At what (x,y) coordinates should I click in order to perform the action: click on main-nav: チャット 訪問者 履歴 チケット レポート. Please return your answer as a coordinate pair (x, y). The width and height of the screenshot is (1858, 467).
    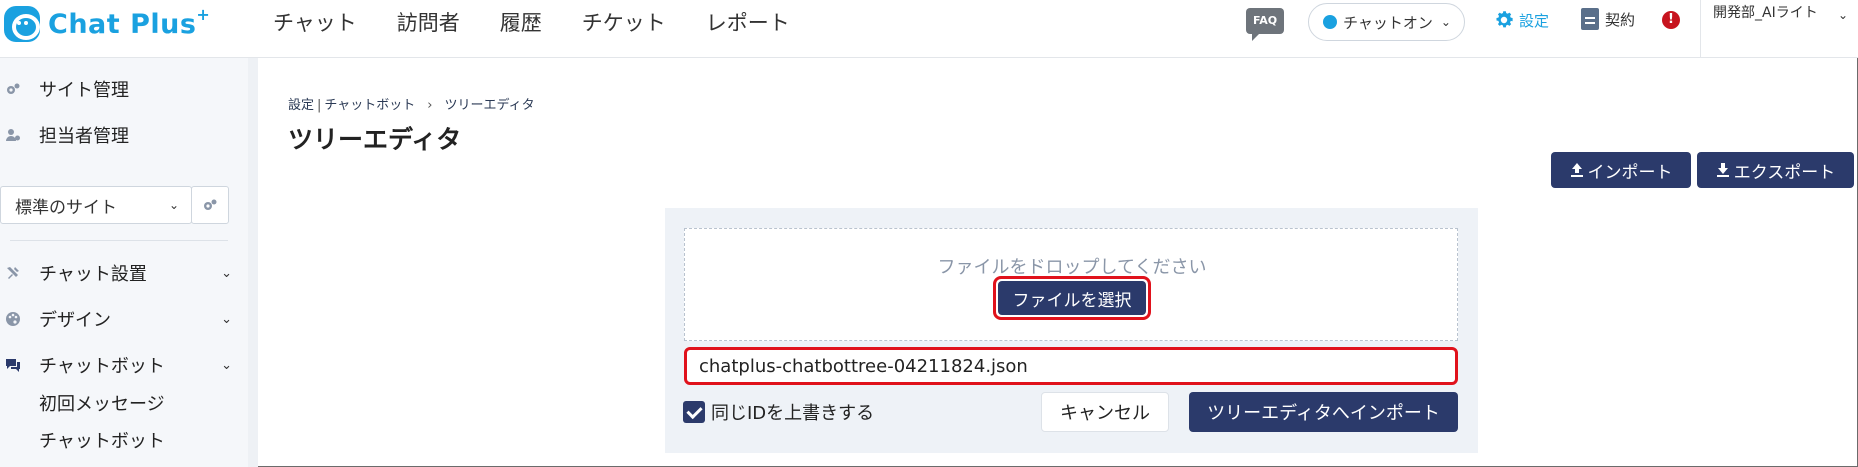
    Looking at the image, I should click on (551, 22).